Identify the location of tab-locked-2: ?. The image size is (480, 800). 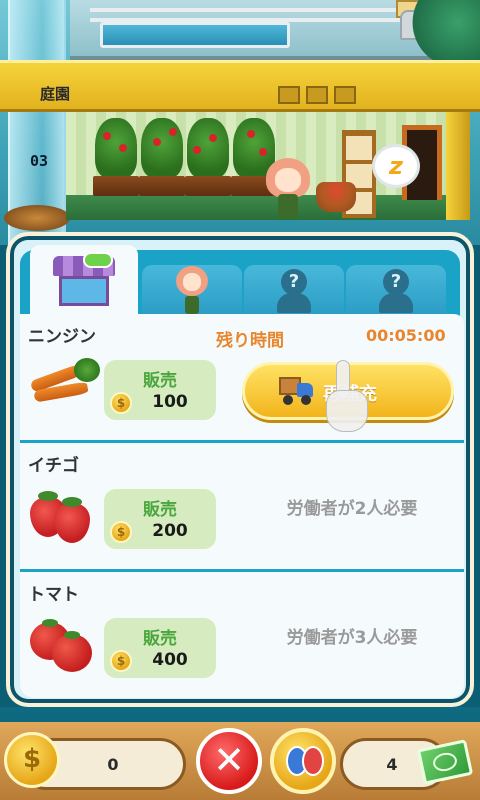
(396, 291).